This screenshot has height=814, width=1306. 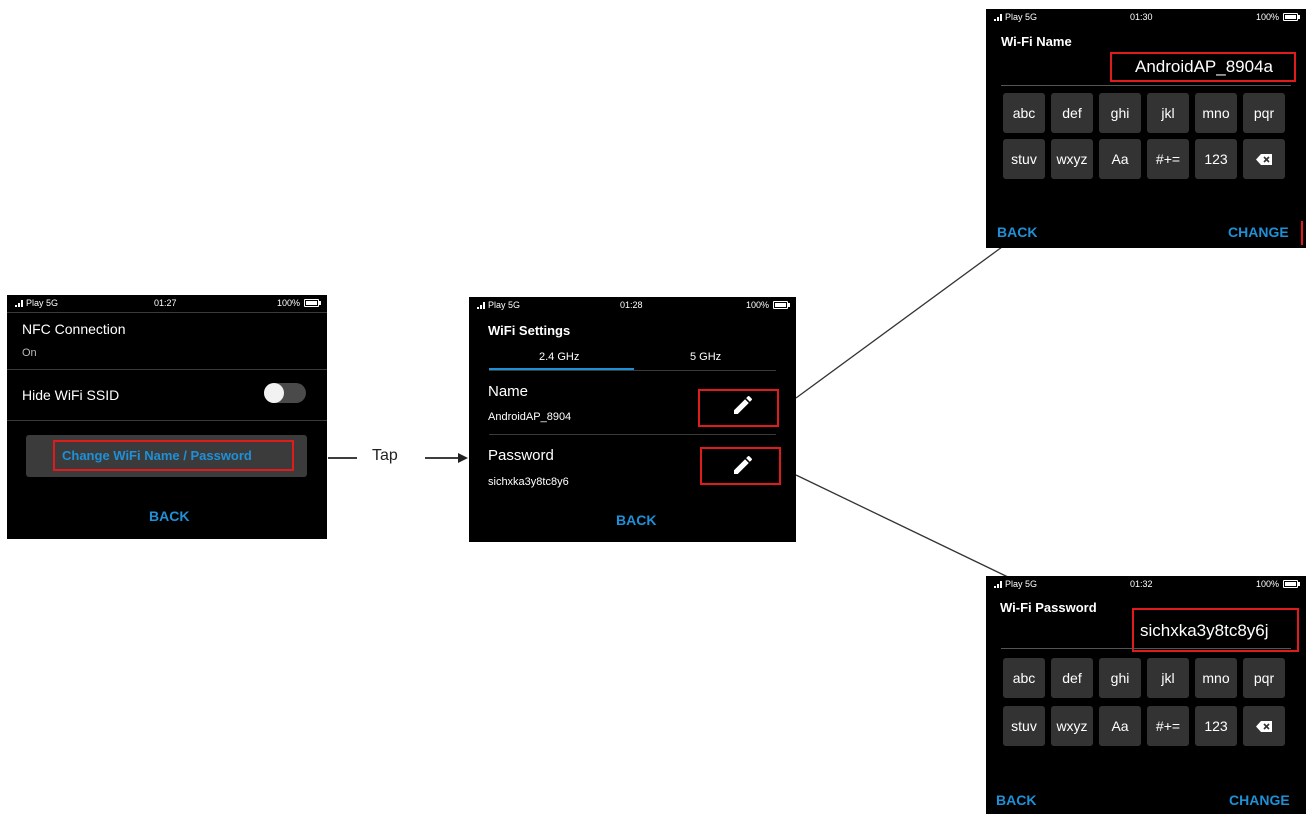 I want to click on status-bar: Play 5G 01:30 100%, so click(x=1146, y=17).